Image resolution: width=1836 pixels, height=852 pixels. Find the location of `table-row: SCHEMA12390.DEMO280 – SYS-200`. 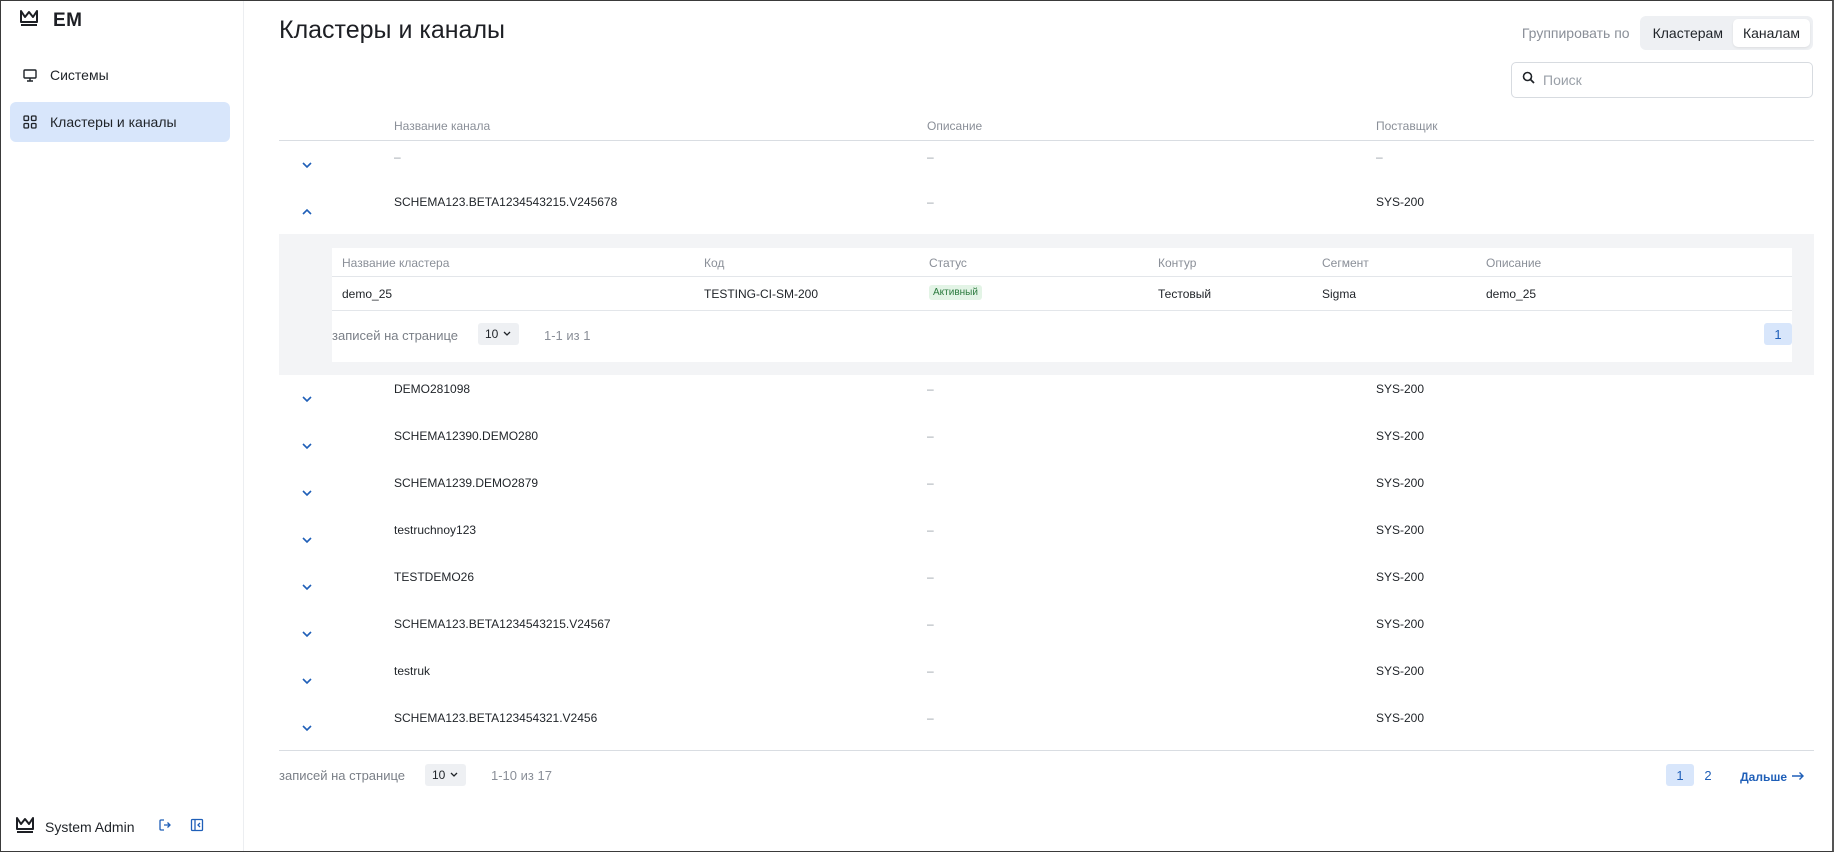

table-row: SCHEMA12390.DEMO280 – SYS-200 is located at coordinates (1046, 445).